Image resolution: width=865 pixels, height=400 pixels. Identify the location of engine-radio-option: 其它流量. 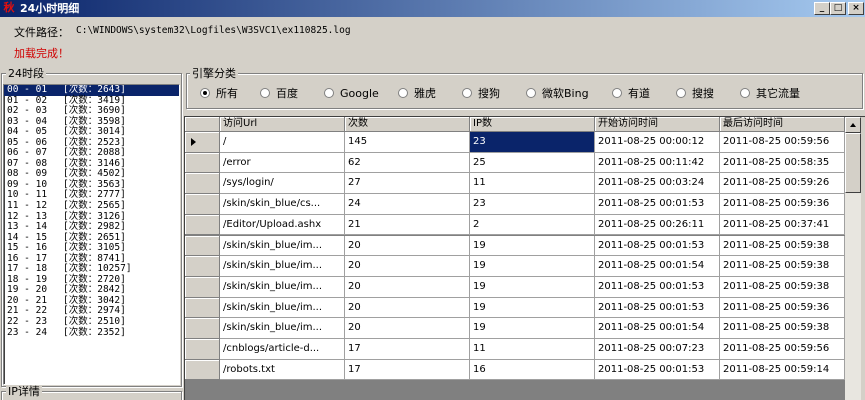
(770, 93).